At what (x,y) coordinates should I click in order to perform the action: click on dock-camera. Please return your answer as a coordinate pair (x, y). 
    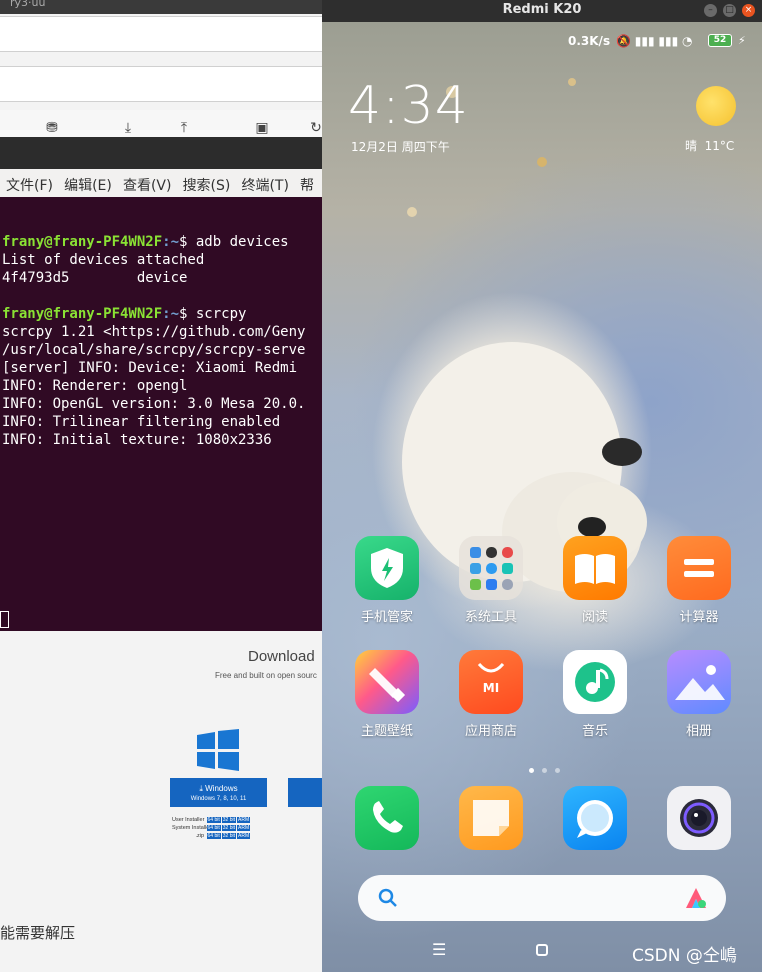
    Looking at the image, I should click on (699, 818).